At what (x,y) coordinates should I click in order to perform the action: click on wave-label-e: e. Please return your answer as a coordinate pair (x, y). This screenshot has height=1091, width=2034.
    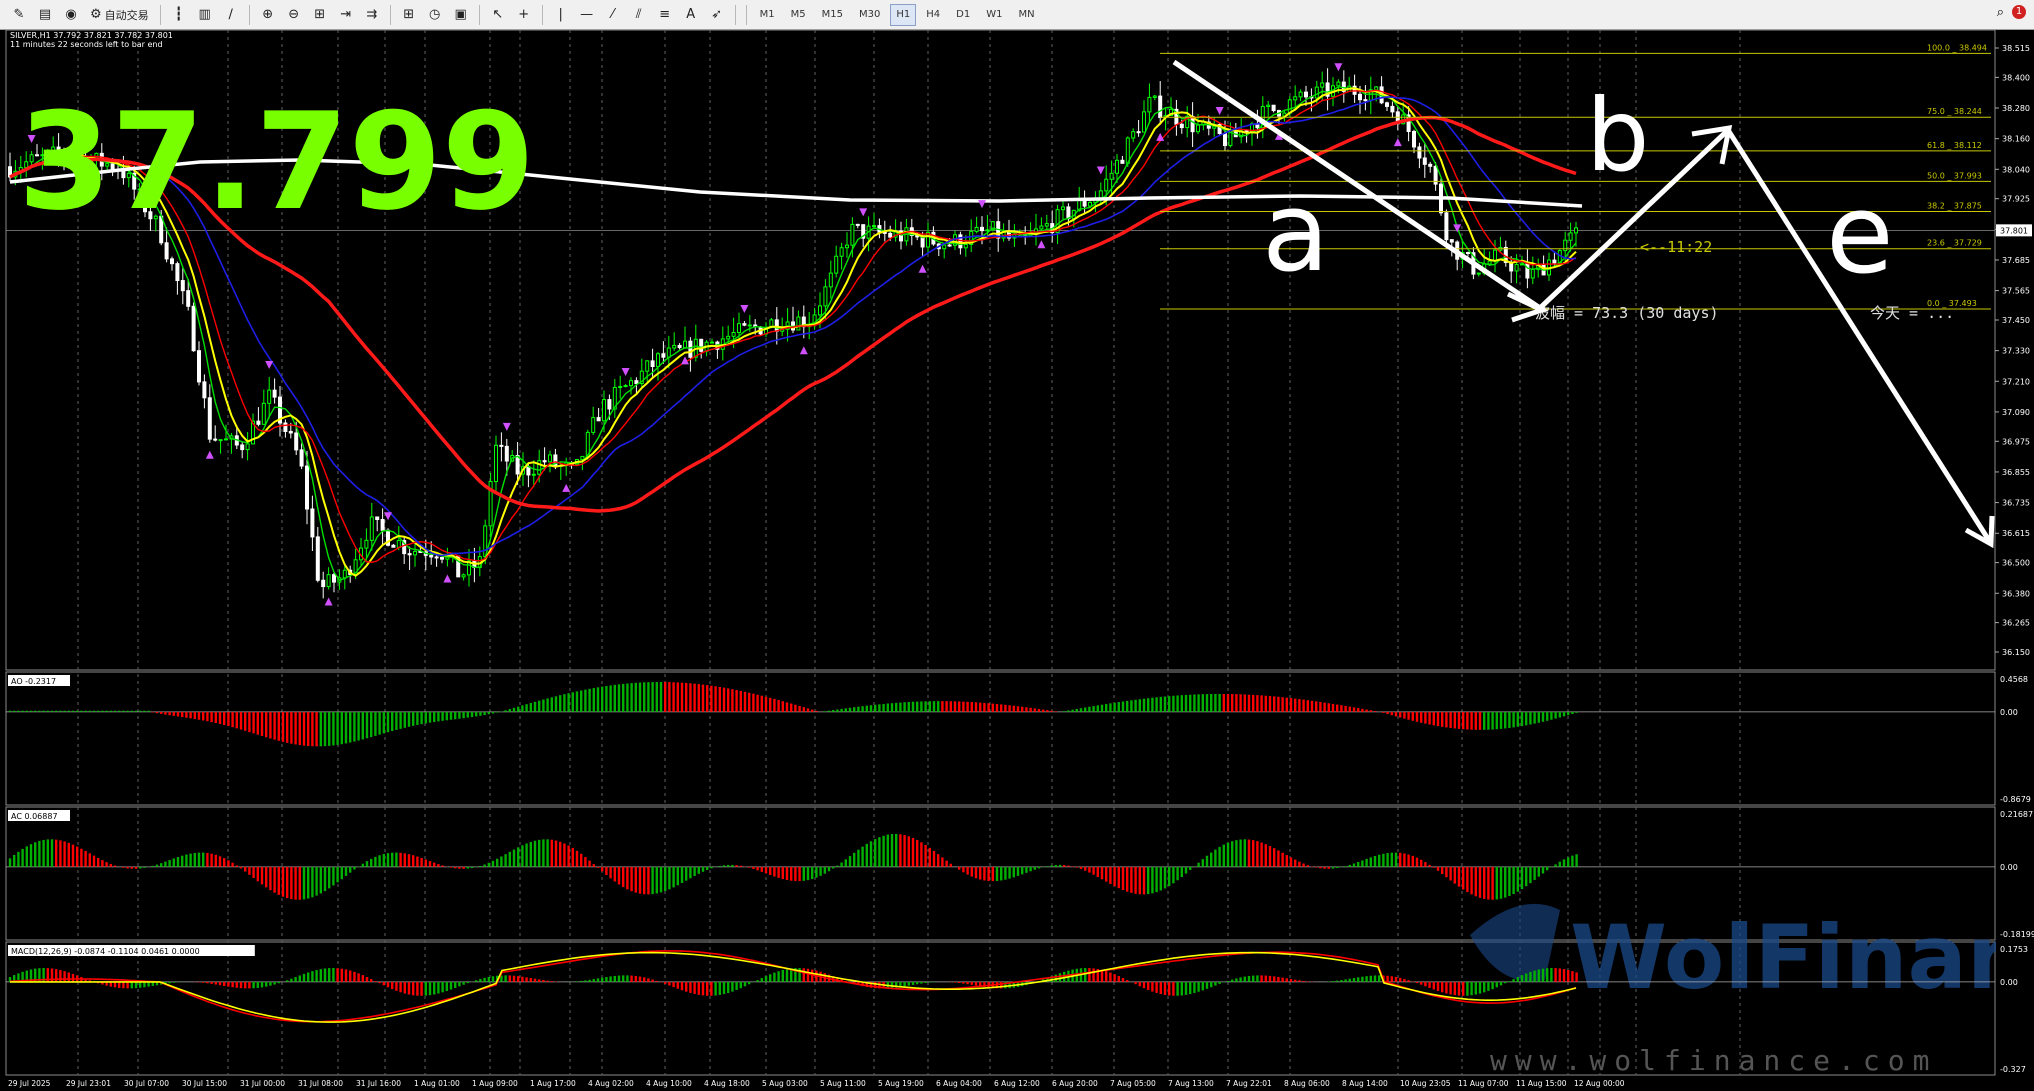
    Looking at the image, I should click on (1860, 234).